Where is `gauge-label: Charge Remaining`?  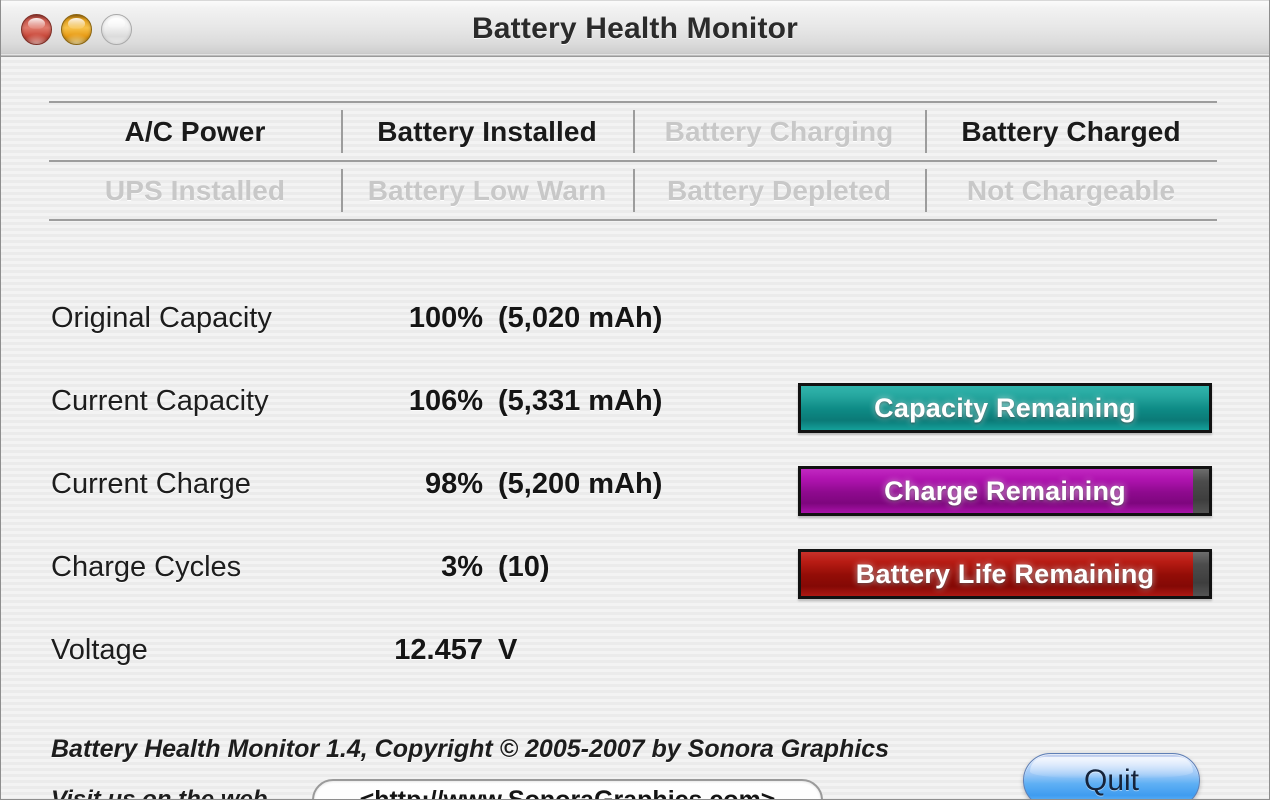
gauge-label: Charge Remaining is located at coordinates (1005, 490).